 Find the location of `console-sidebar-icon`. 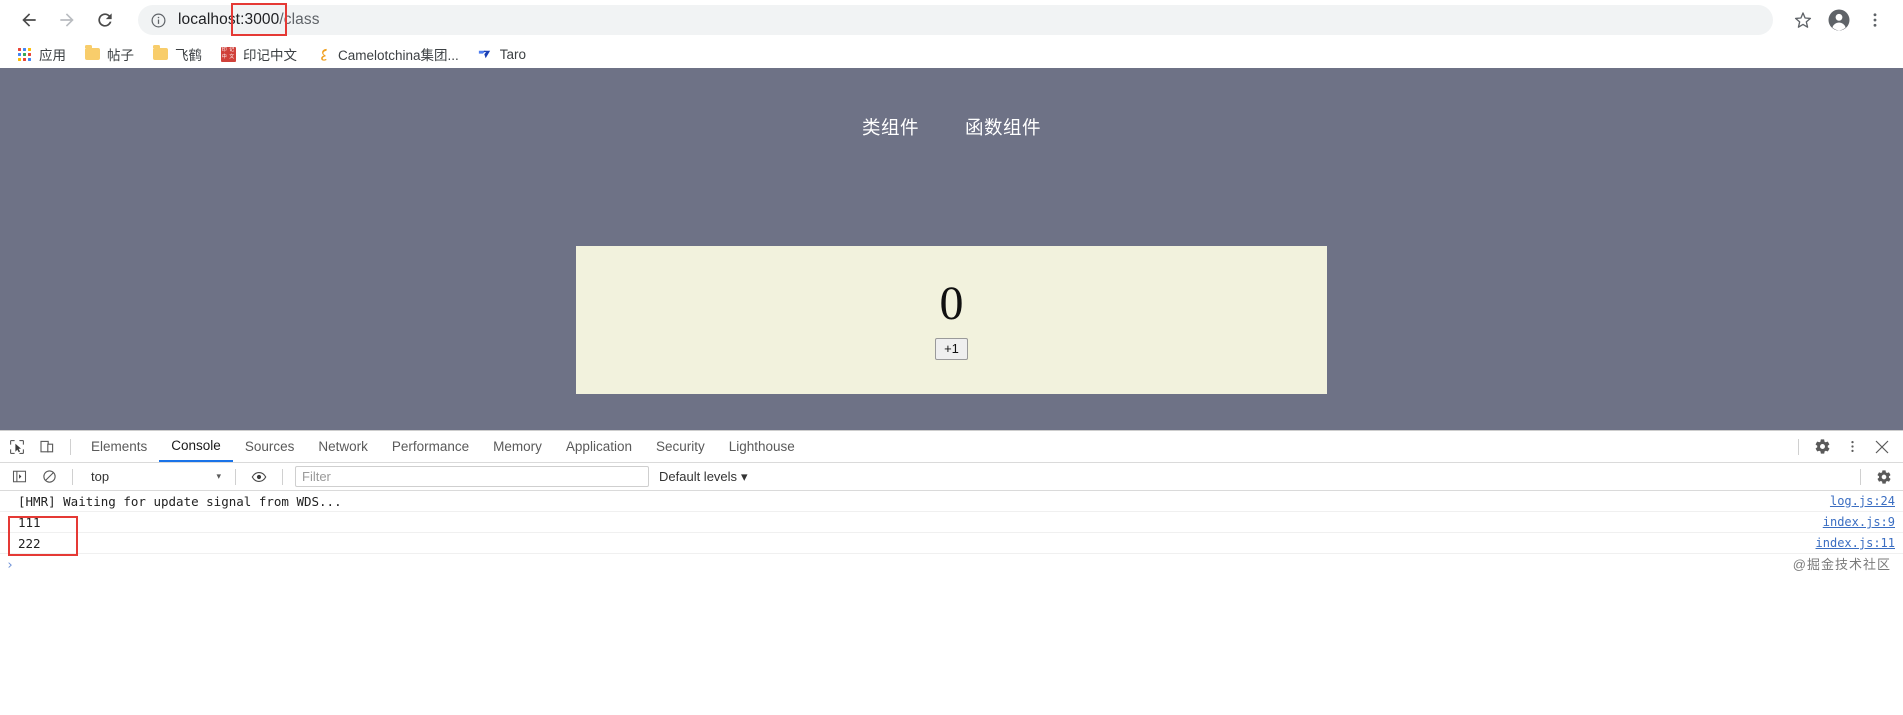

console-sidebar-icon is located at coordinates (19, 477).